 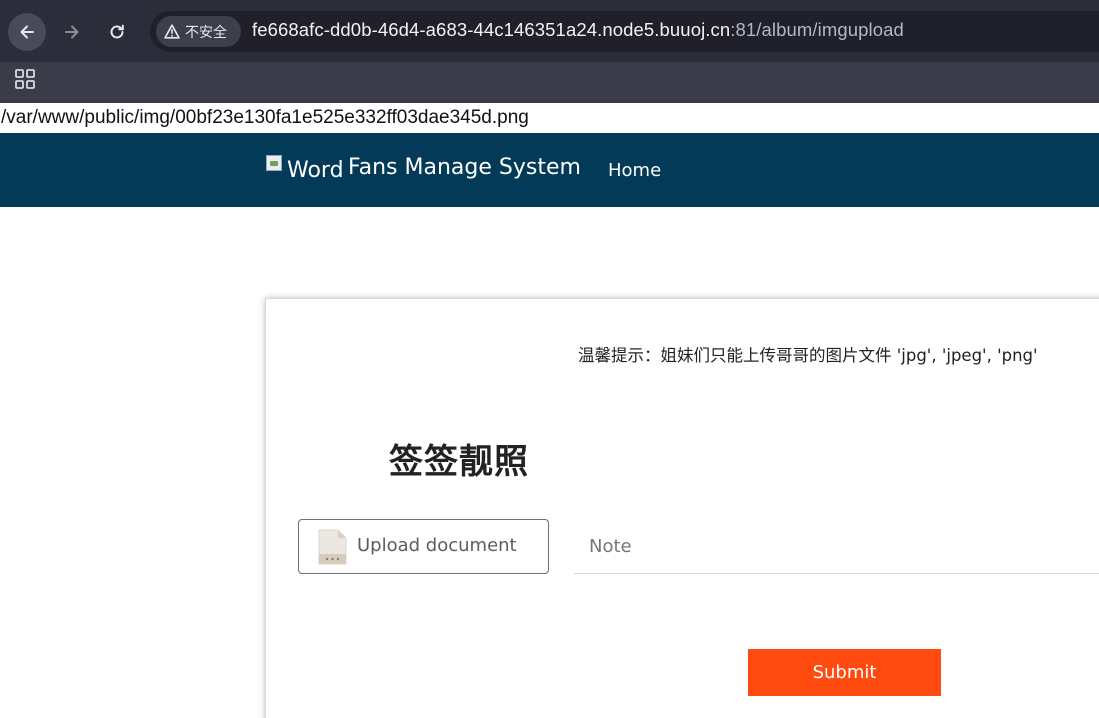 I want to click on security-label: 不安全, so click(x=206, y=32).